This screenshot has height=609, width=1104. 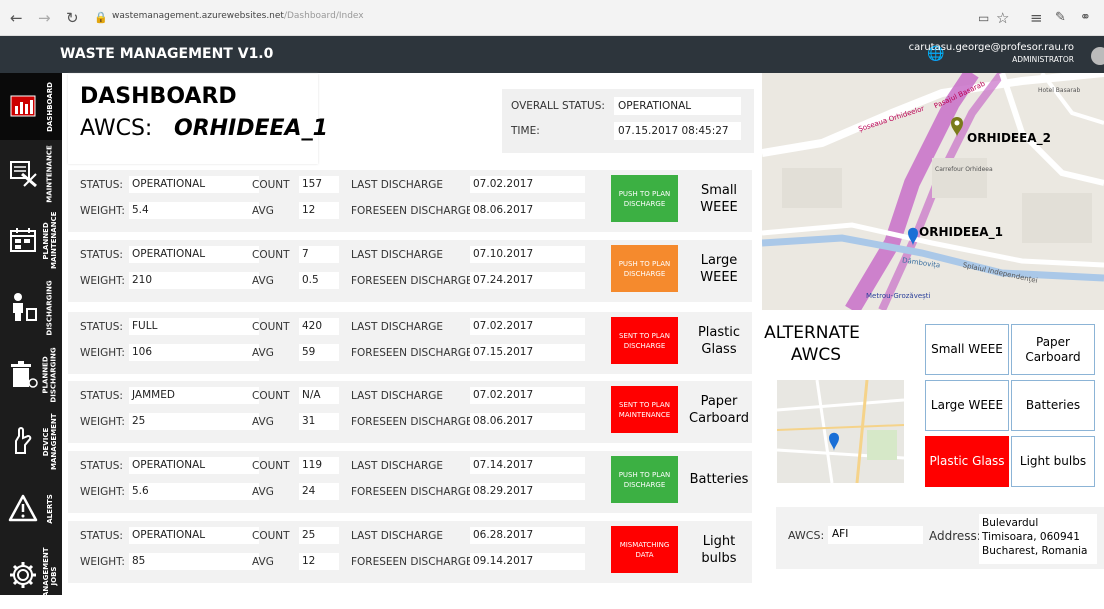 I want to click on category-label: Small WEEE, so click(x=719, y=199).